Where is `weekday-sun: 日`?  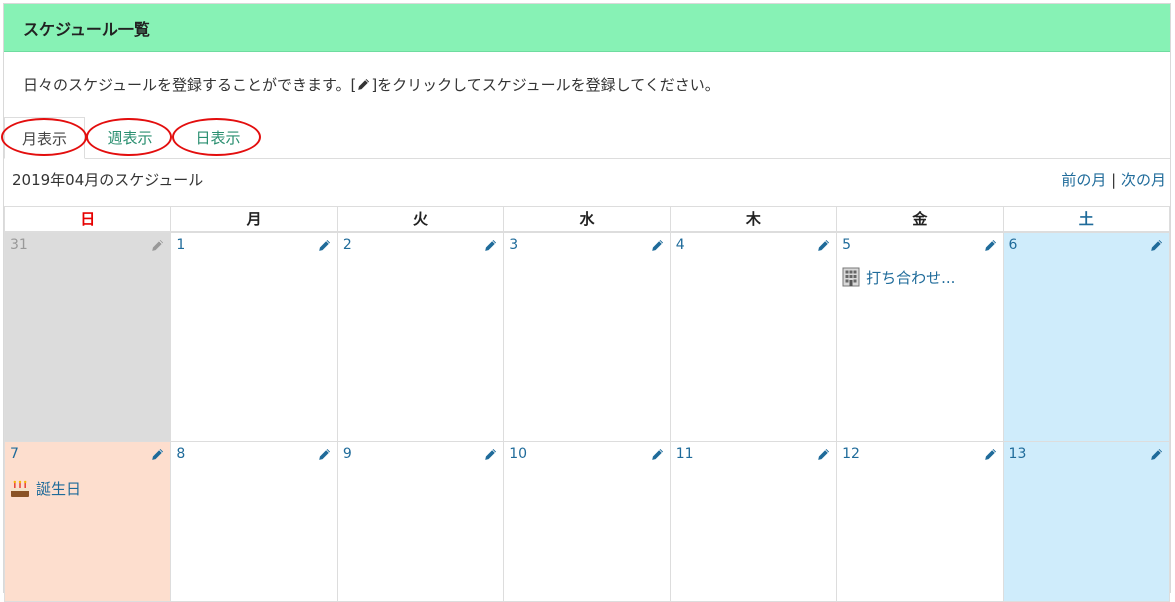
weekday-sun: 日 is located at coordinates (87, 219).